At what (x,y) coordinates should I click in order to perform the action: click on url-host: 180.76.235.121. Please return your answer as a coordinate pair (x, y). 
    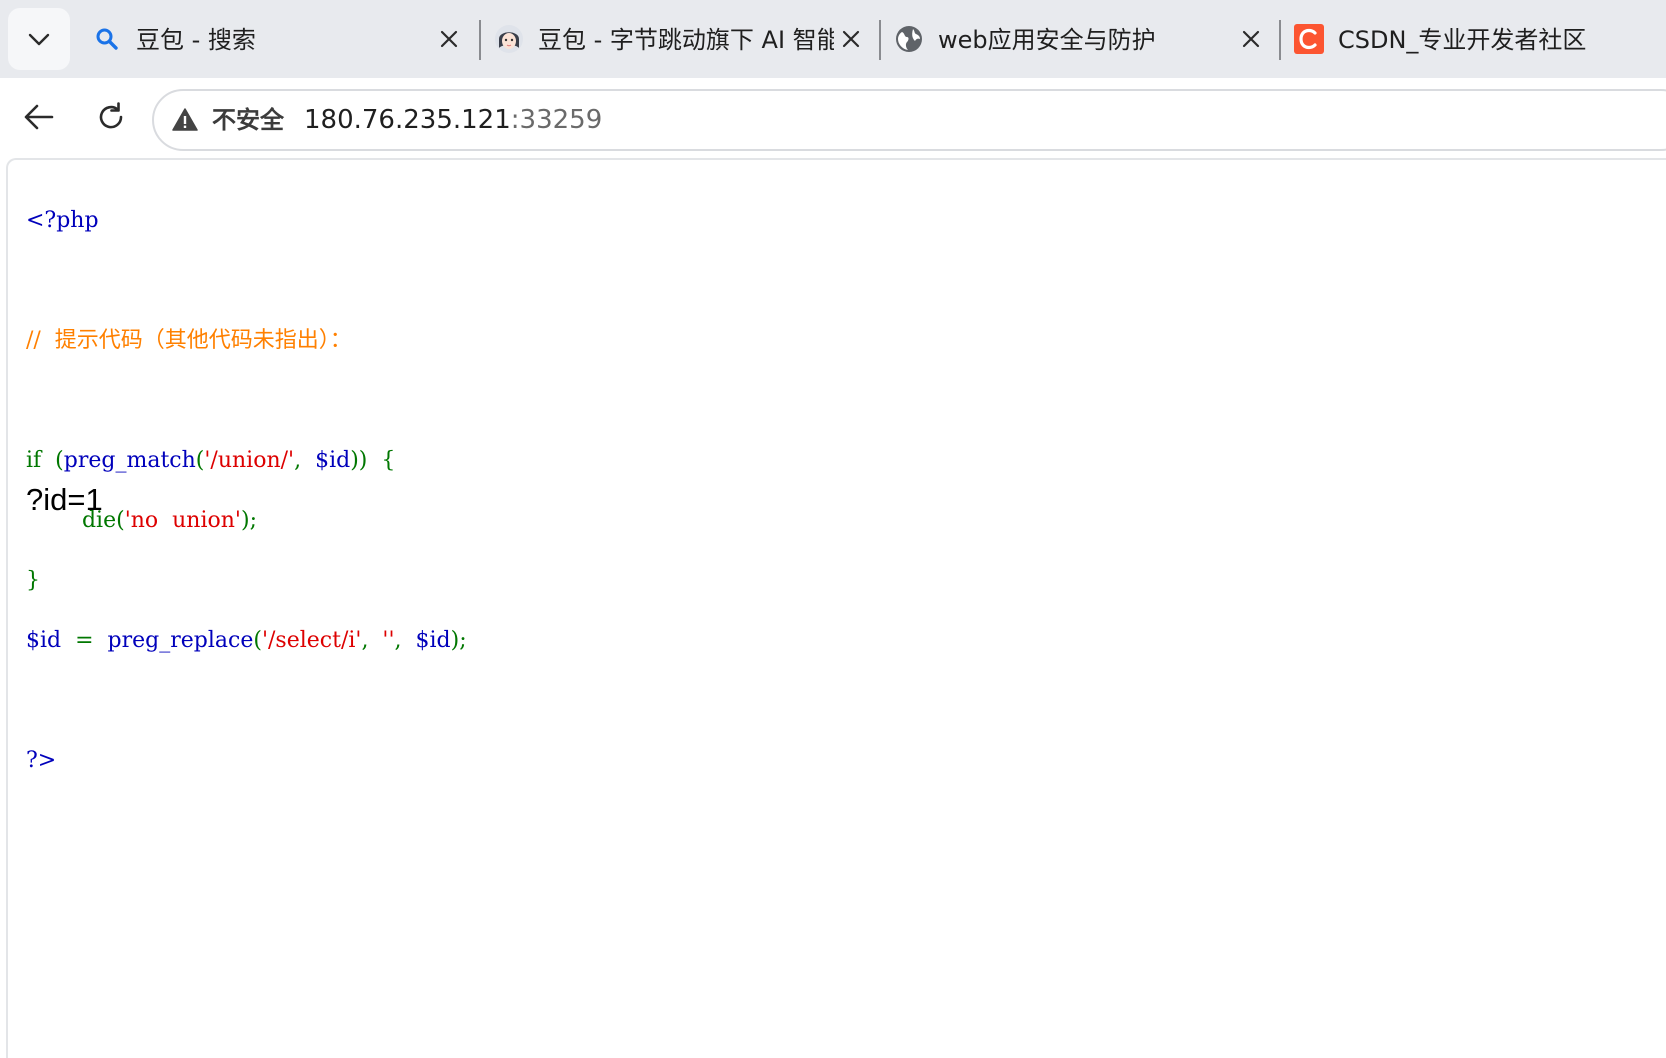
    Looking at the image, I should click on (407, 120).